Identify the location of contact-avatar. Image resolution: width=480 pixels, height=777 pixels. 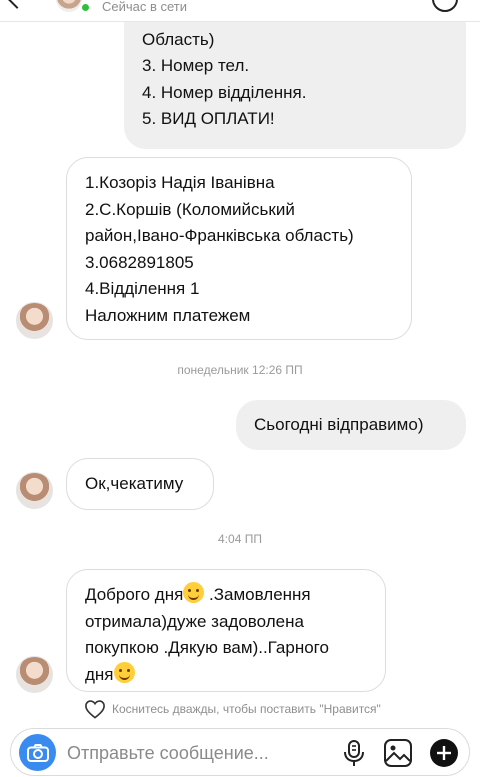
(69, 6).